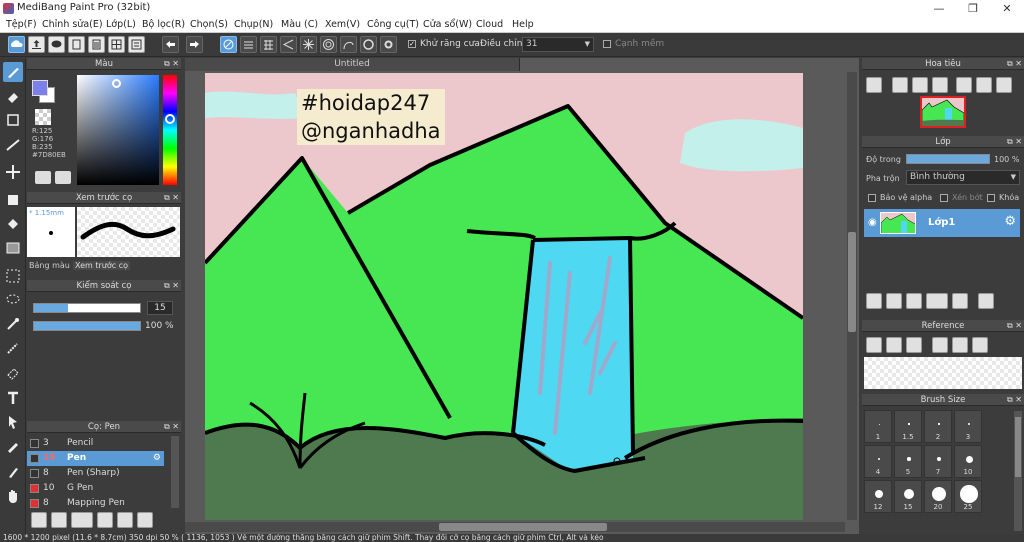  I want to click on brush-item-mapping-pen: 8 Mapping Pen, so click(95, 502).